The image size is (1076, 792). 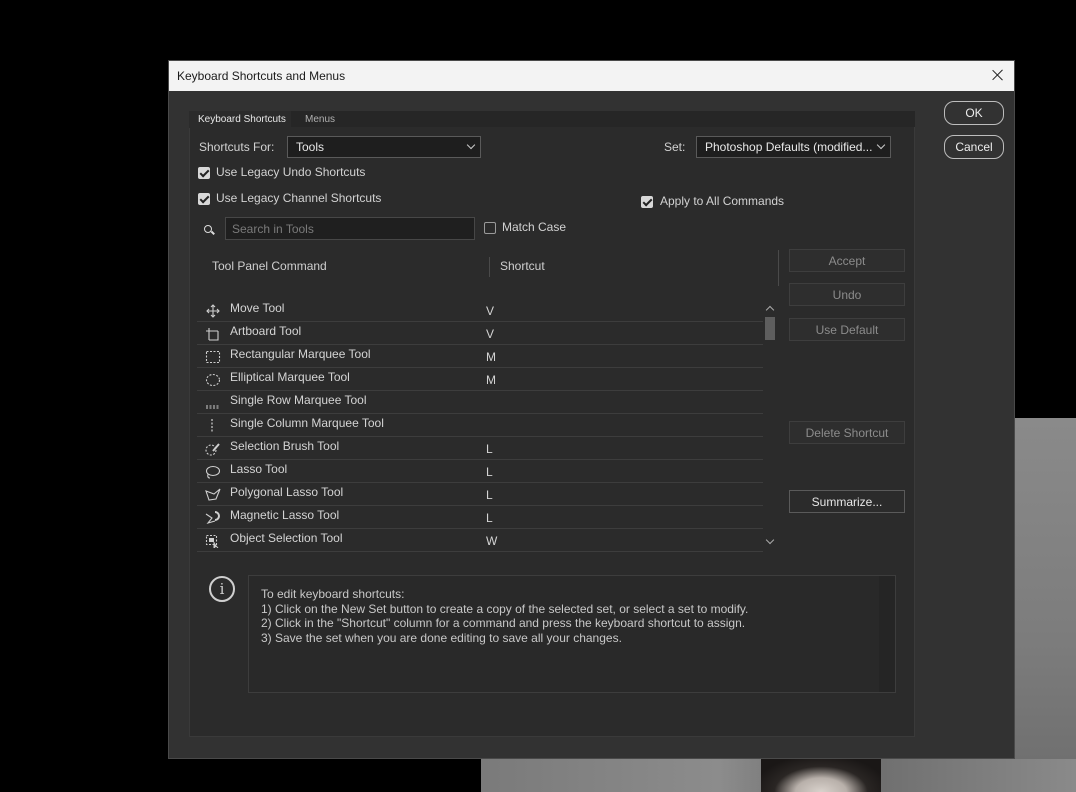 I want to click on legacy-channel-label: Use Legacy Channel Shortcuts, so click(x=299, y=198).